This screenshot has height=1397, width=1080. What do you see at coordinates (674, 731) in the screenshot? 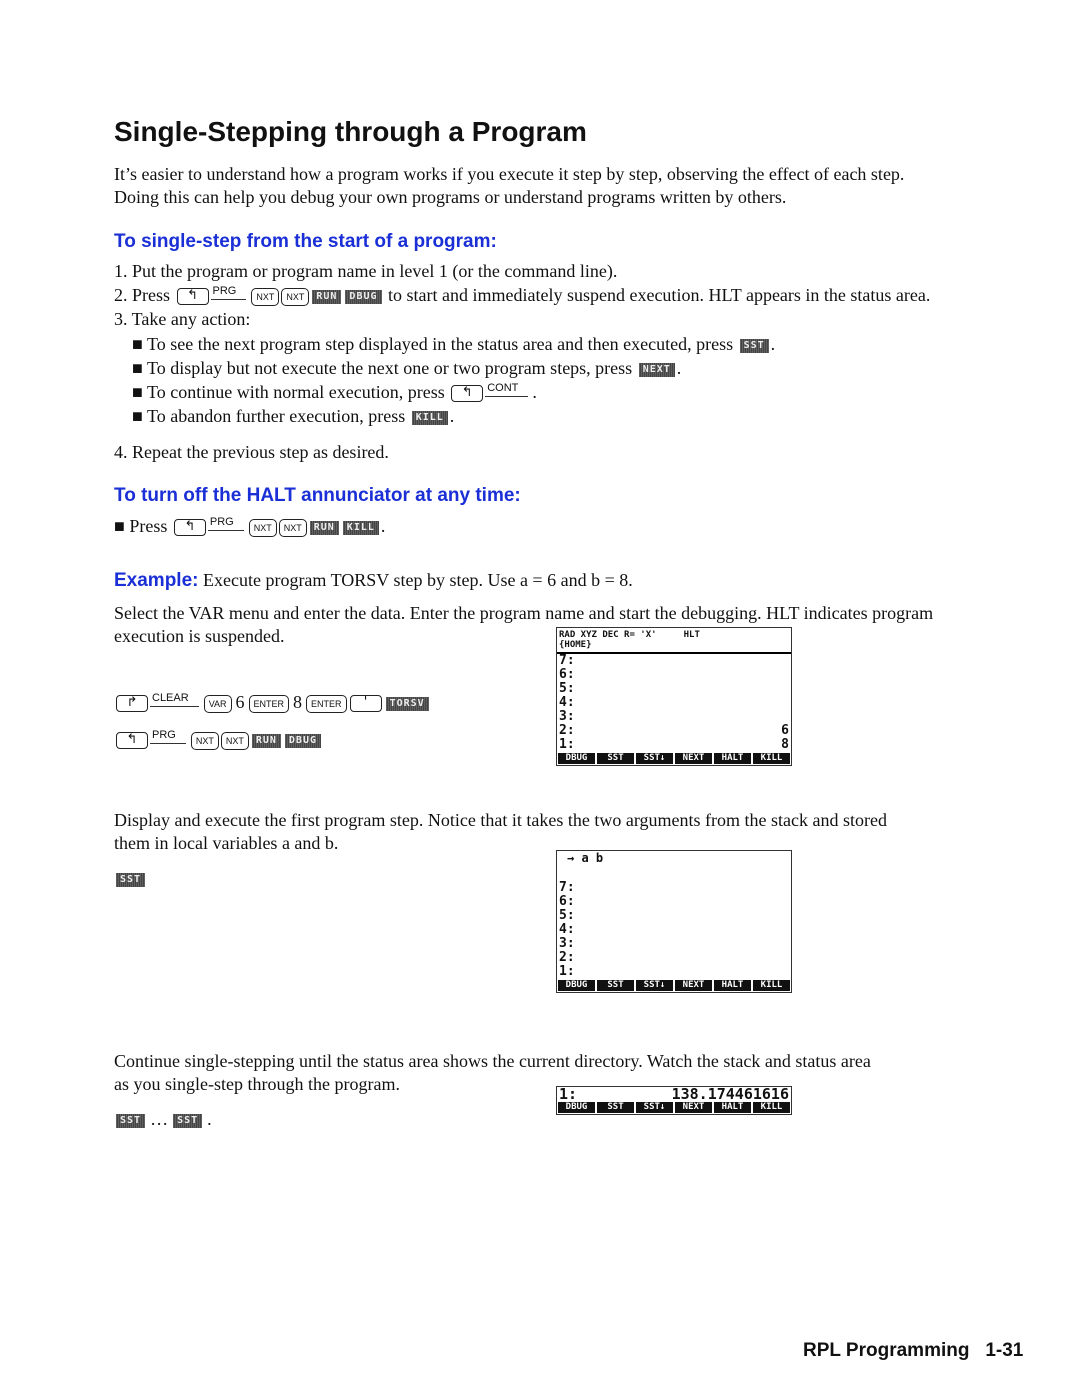
I see `stack-level: 2: 6` at bounding box center [674, 731].